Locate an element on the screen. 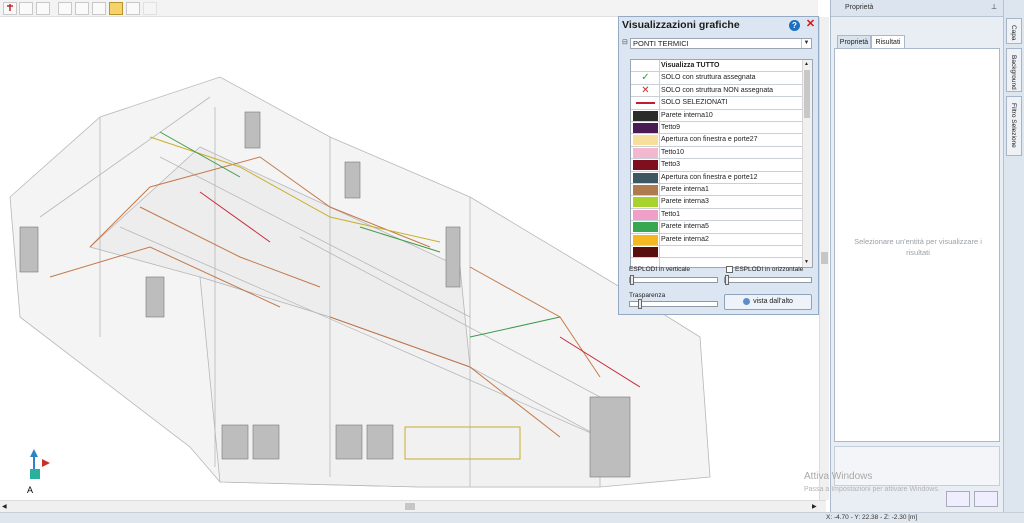  list-item: Apertura con finestra e porte12 is located at coordinates (717, 178).